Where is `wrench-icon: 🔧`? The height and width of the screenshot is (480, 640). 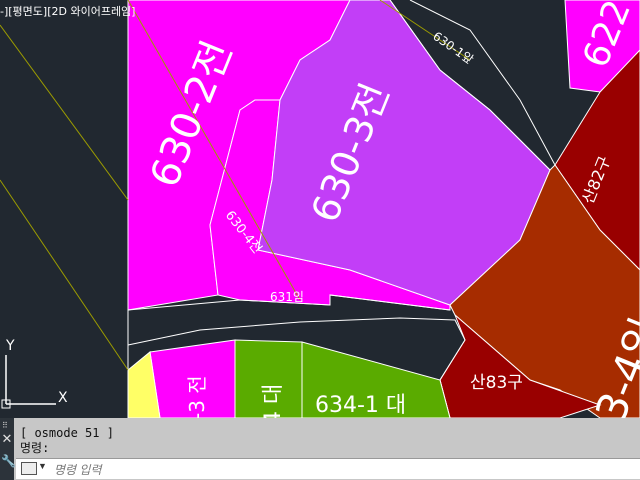 wrench-icon: 🔧 is located at coordinates (8, 461).